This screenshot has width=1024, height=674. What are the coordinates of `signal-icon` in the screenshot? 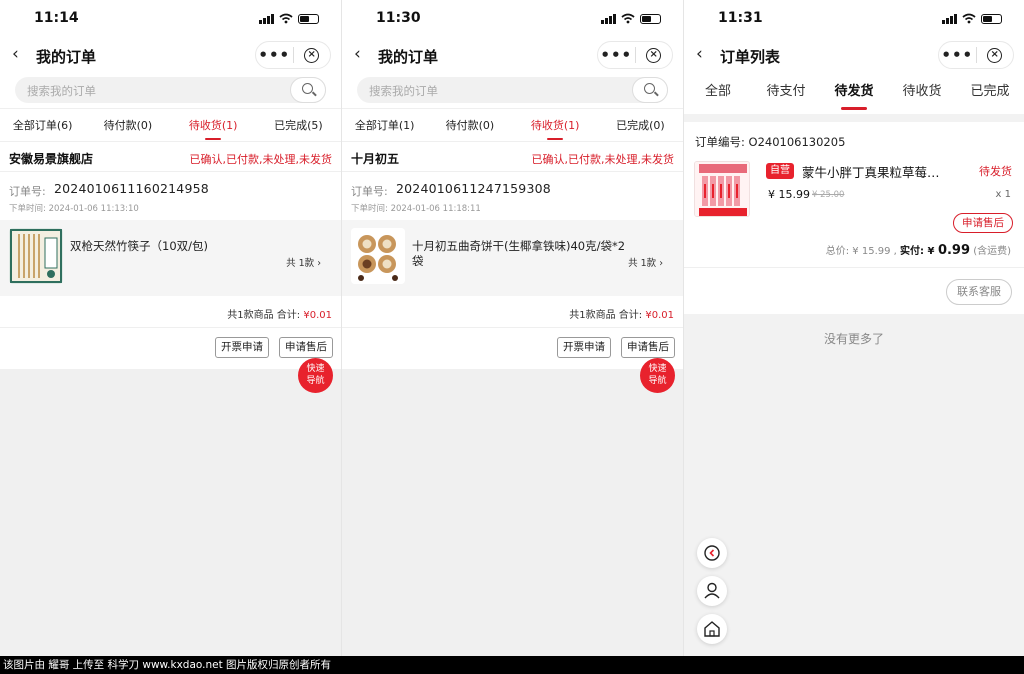 It's located at (949, 18).